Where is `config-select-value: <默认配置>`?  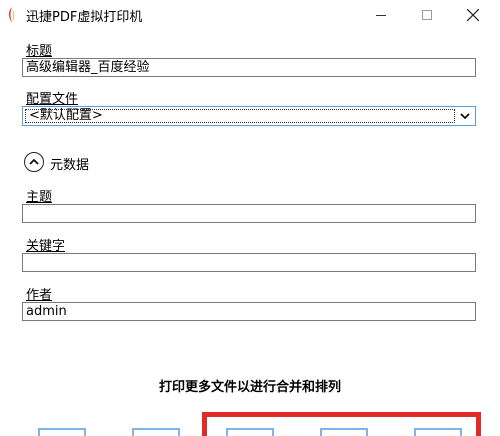 config-select-value: <默认配置> is located at coordinates (66, 115).